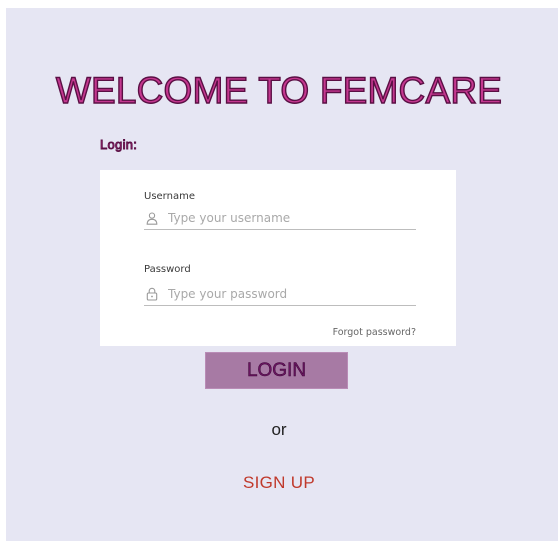  Describe the element at coordinates (279, 429) in the screenshot. I see `or-separator: or` at that location.